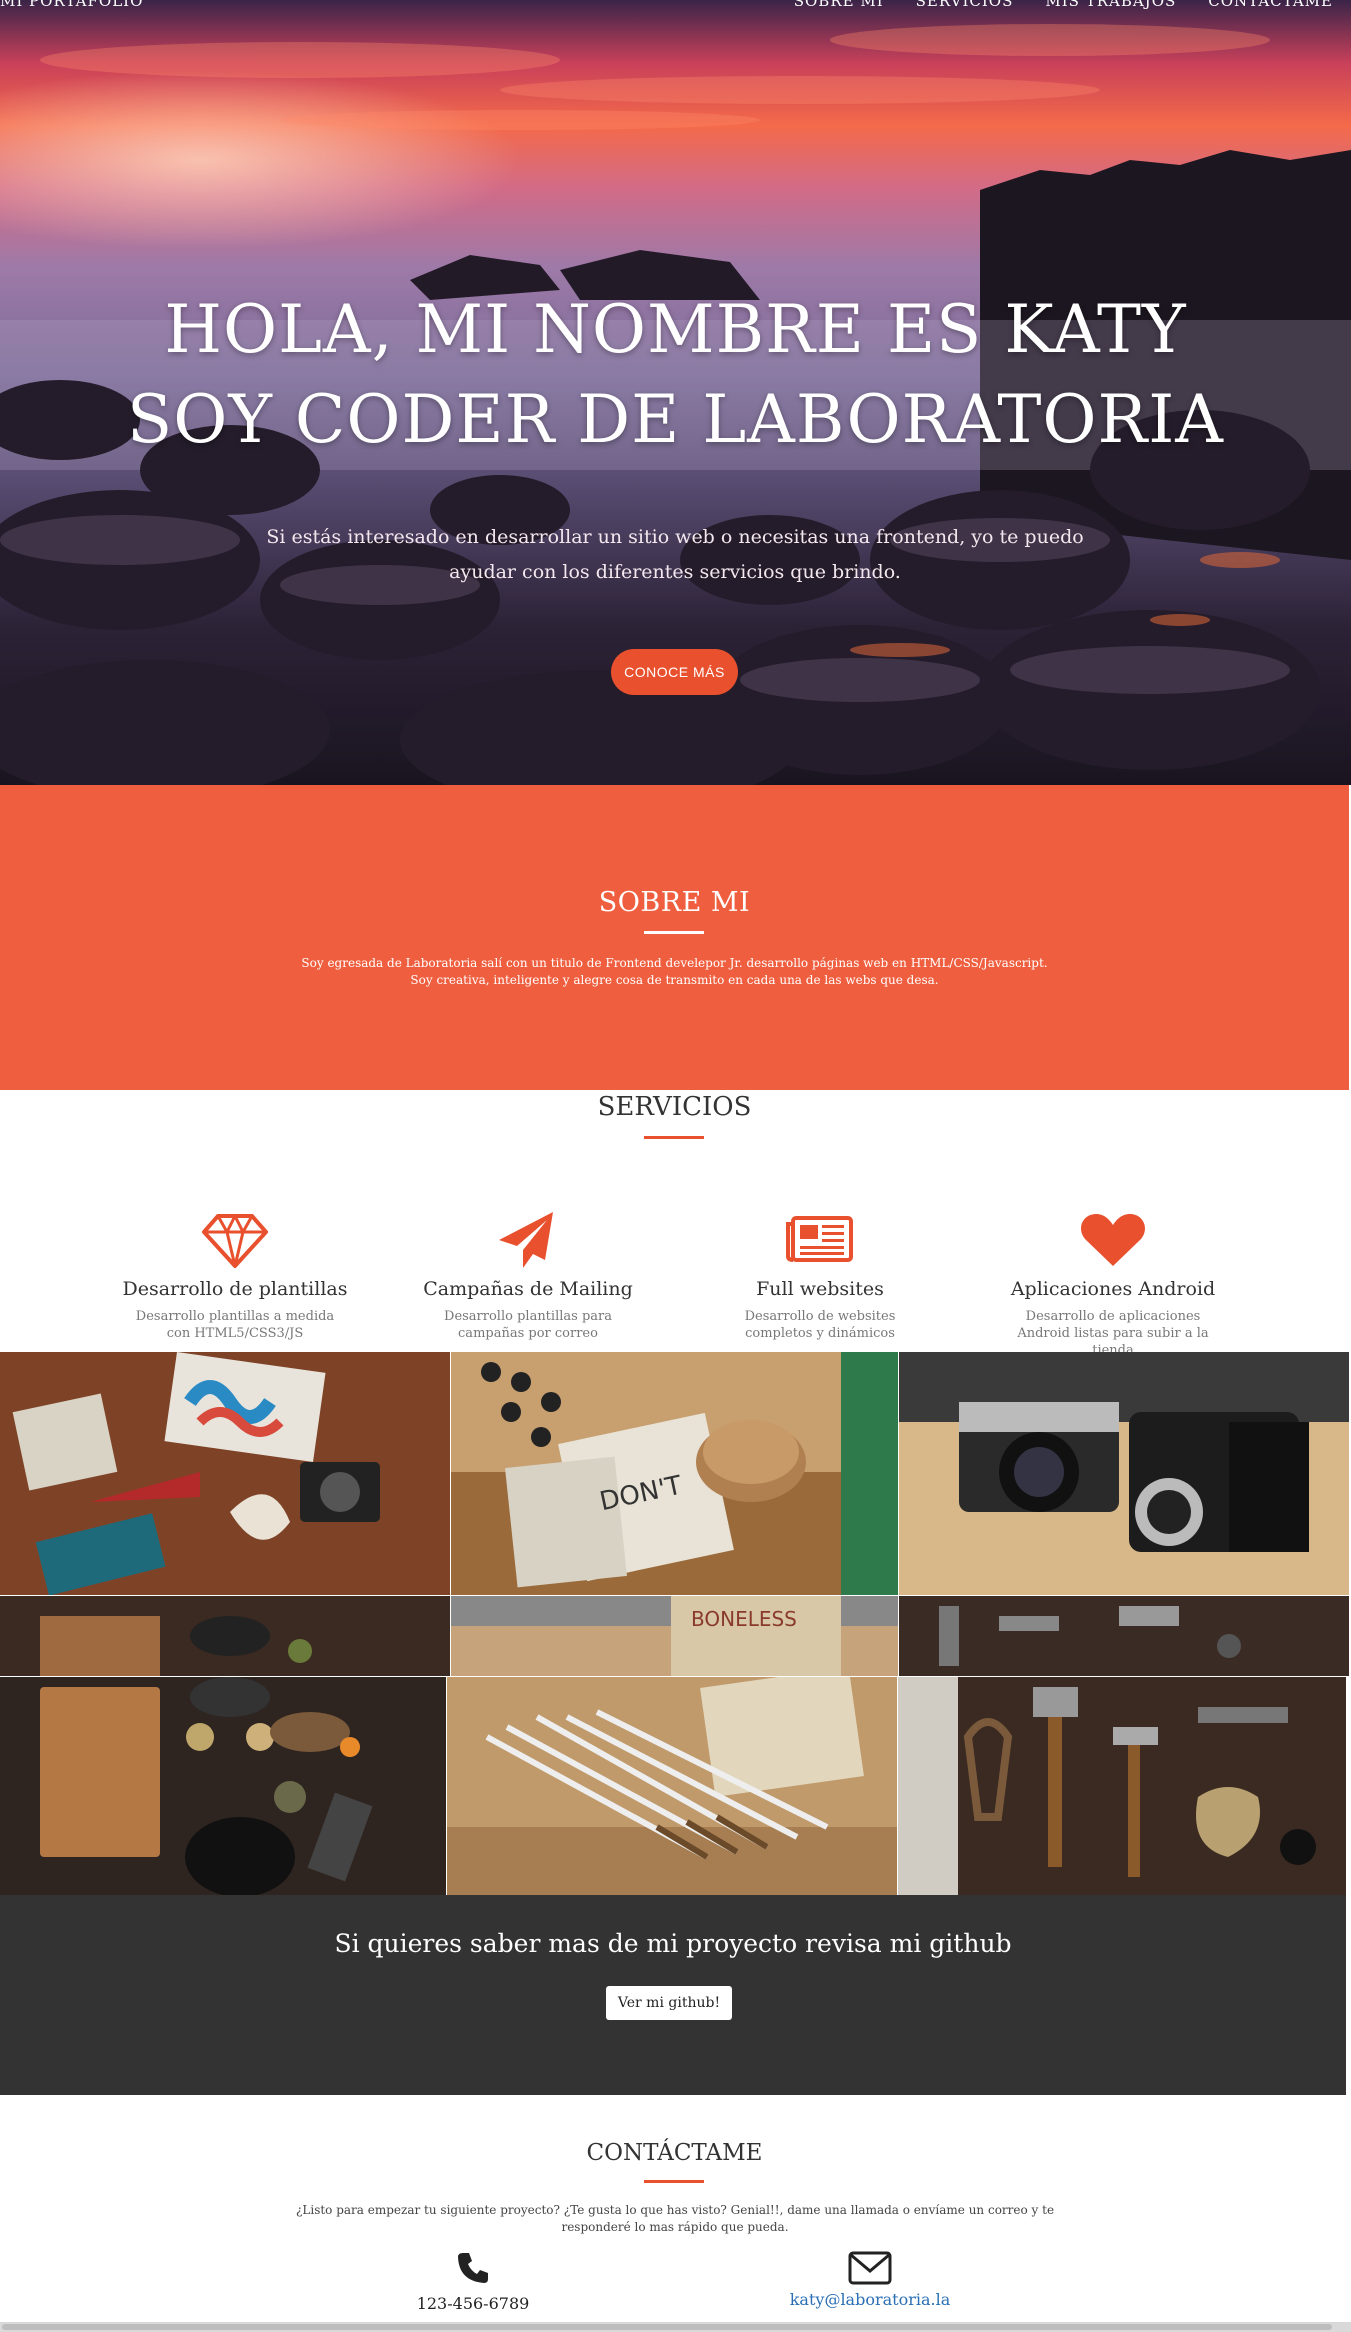  I want to click on services-divider, so click(674, 1137).